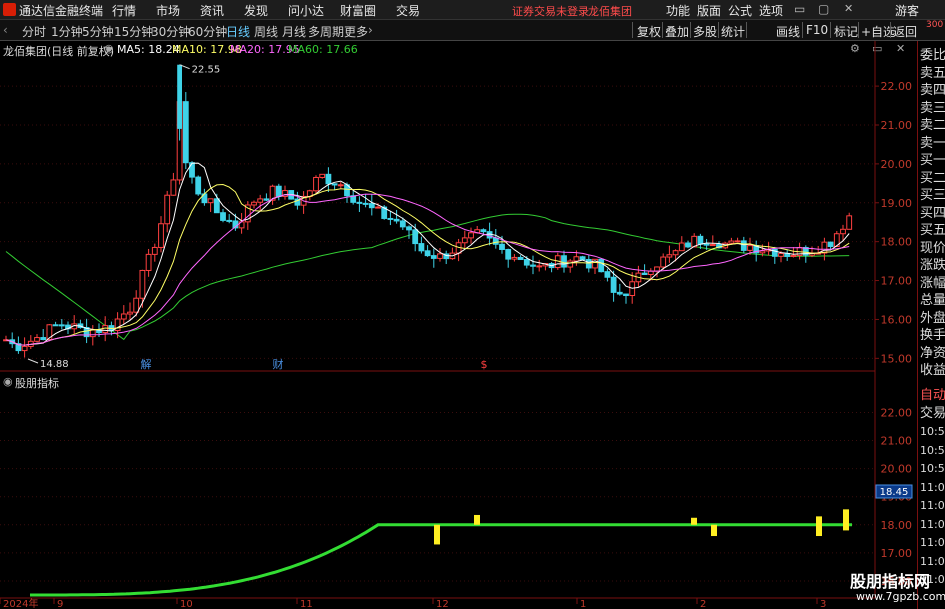 Image resolution: width=945 pixels, height=609 pixels. I want to click on y-tick-label: 17.00, so click(897, 553).